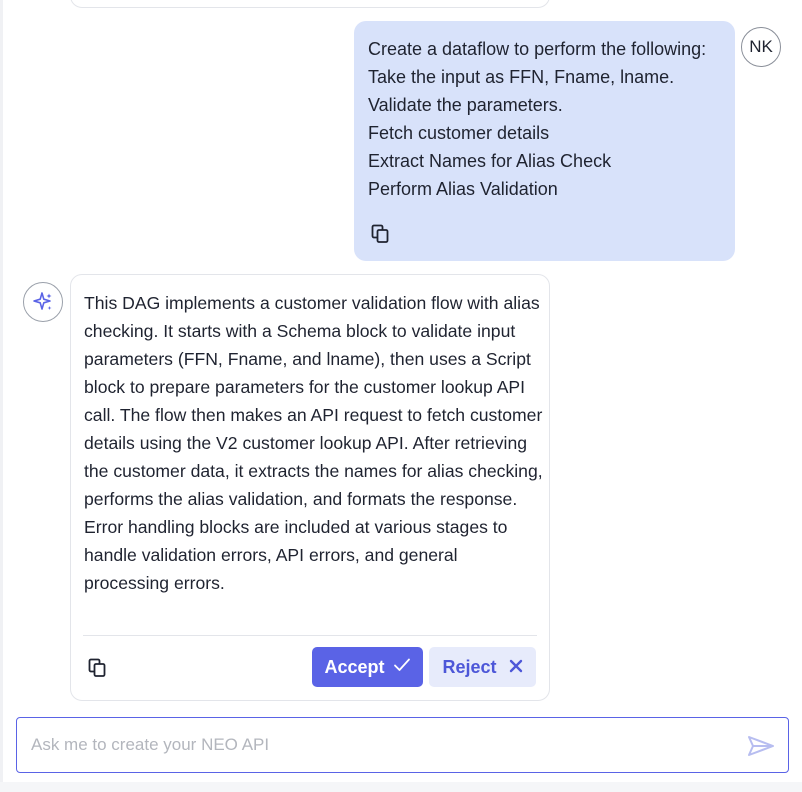 The height and width of the screenshot is (792, 802). I want to click on accept-button: Accept, so click(367, 667).